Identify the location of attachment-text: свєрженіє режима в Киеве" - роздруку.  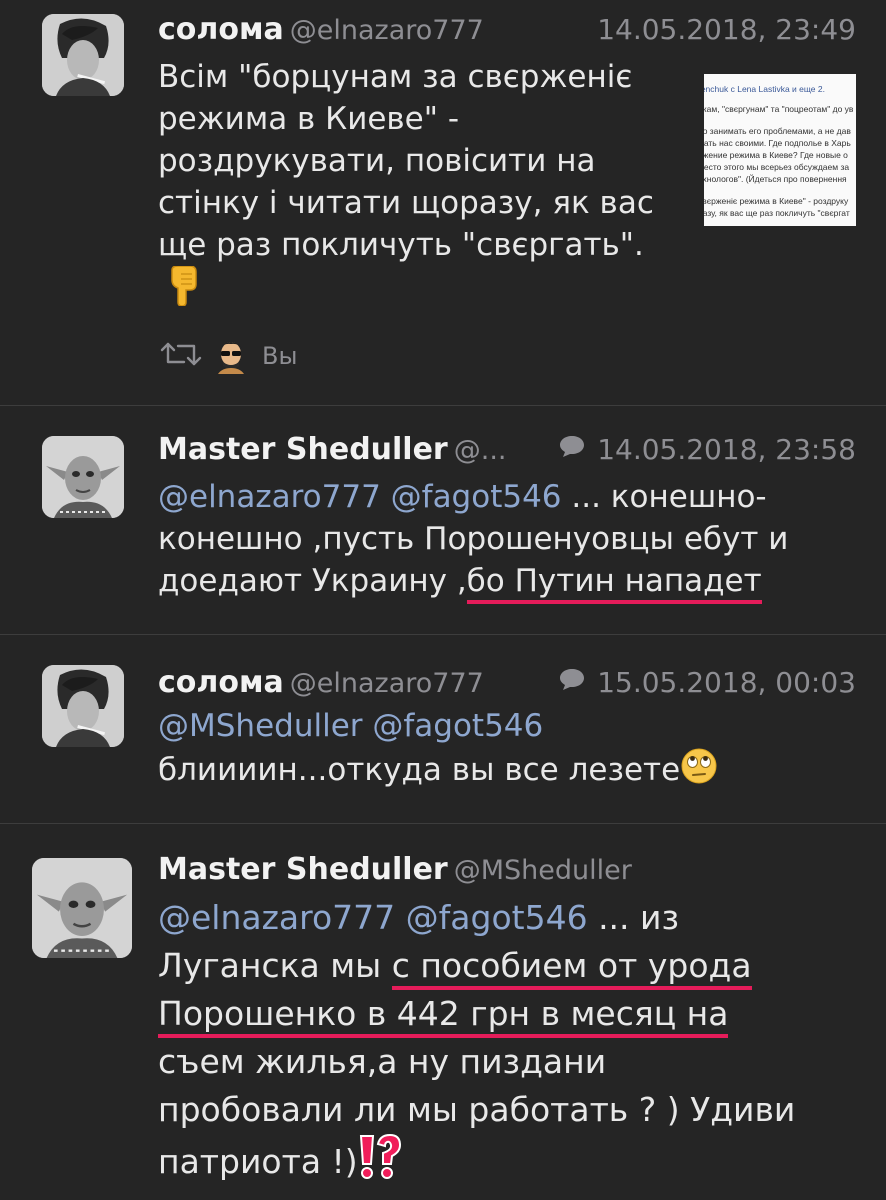
(776, 201).